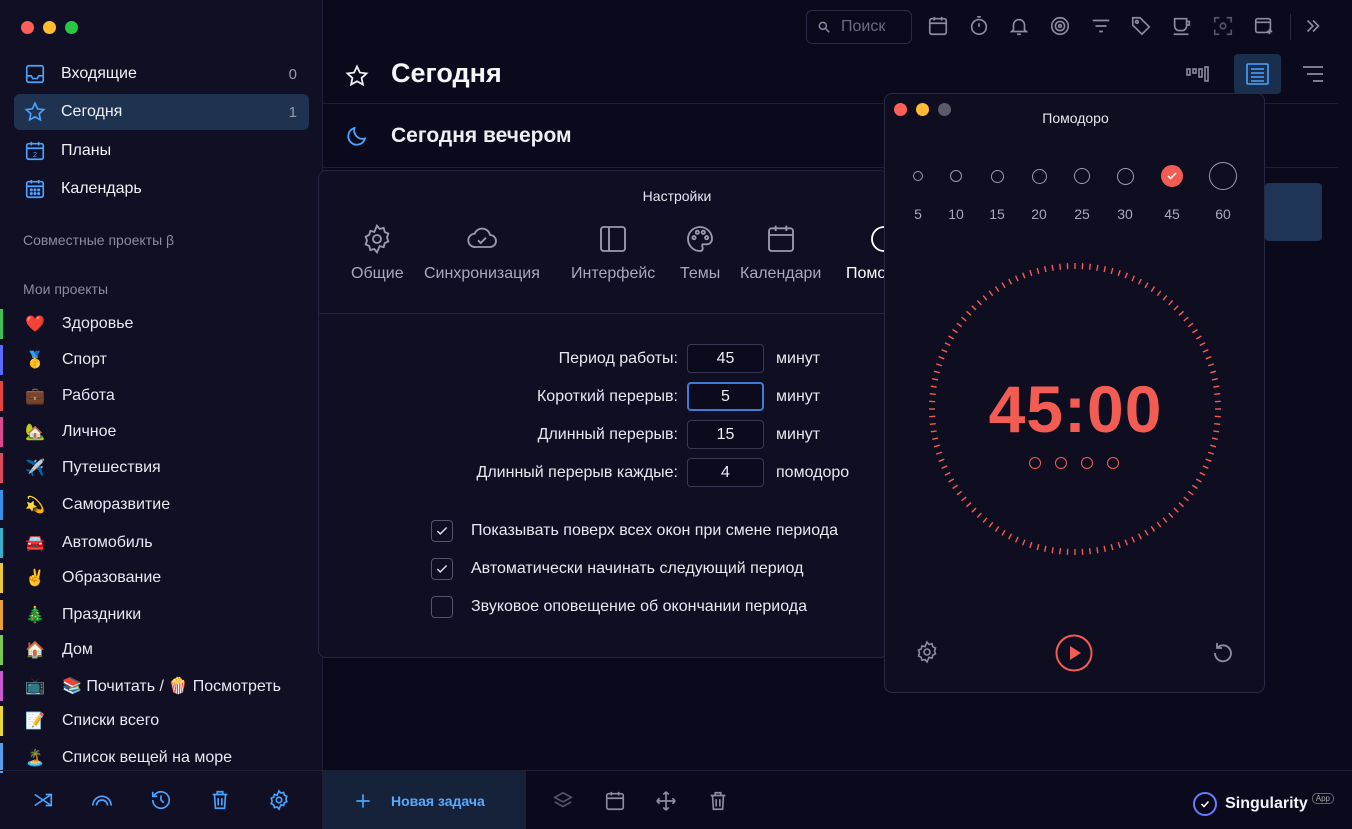 The width and height of the screenshot is (1352, 829). What do you see at coordinates (161, 112) in the screenshot?
I see `sidebar-item-today: Сегодня 1` at bounding box center [161, 112].